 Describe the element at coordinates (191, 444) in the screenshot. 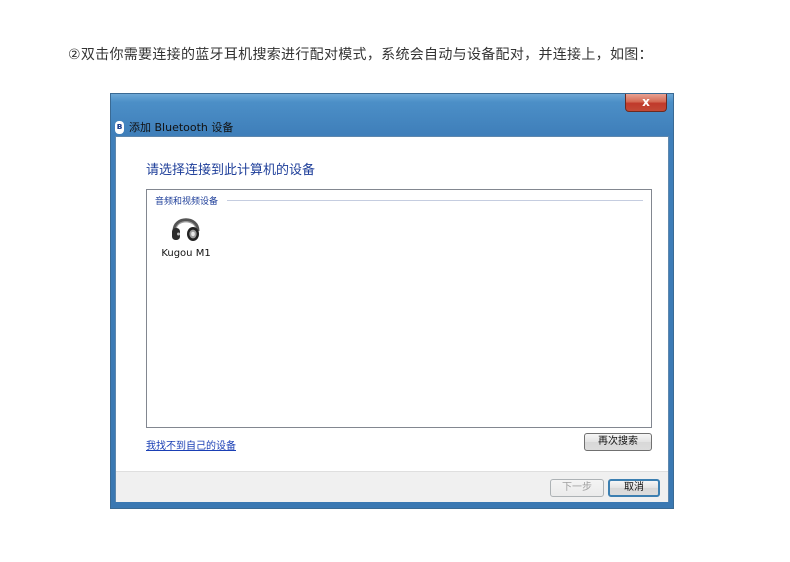

I see `cant-find-device-link: 我找不到自己的设备` at that location.